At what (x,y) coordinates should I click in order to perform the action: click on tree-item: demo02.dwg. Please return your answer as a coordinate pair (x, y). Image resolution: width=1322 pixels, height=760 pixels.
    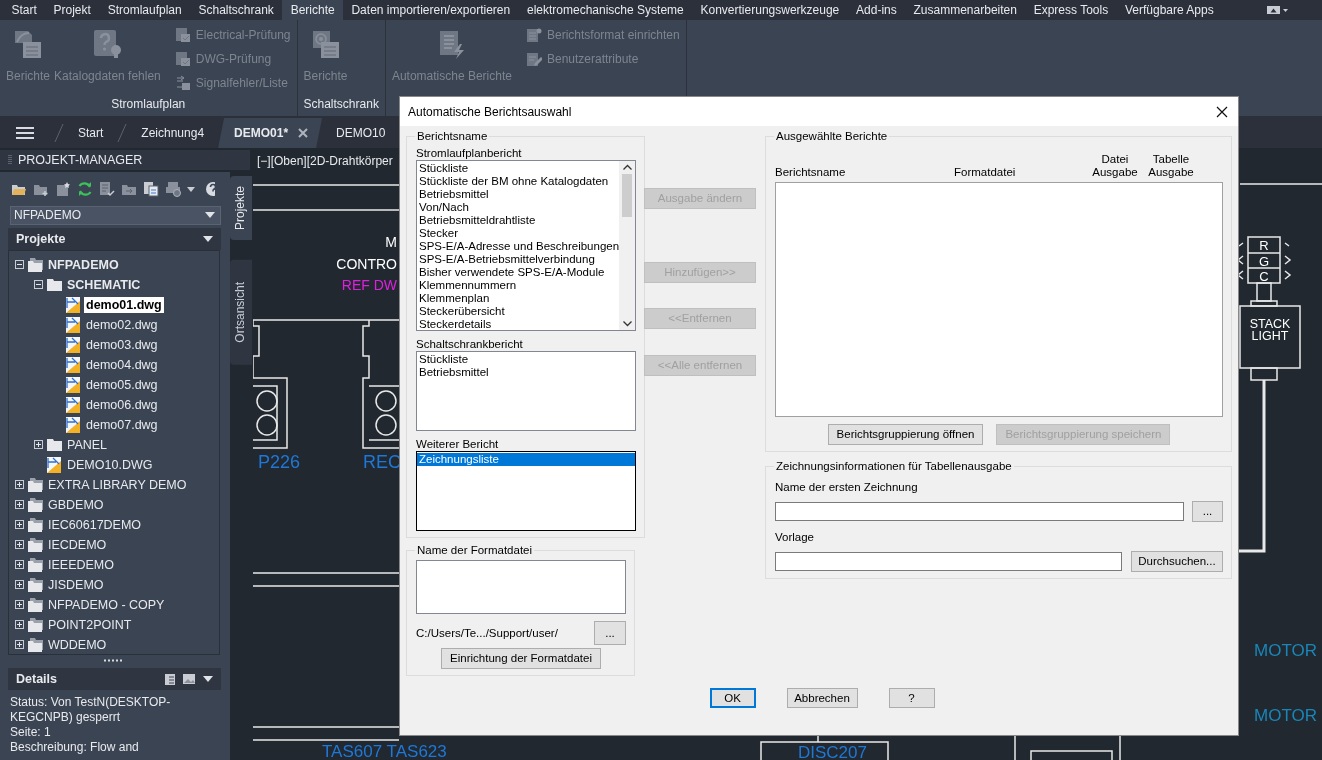
    Looking at the image, I should click on (122, 324).